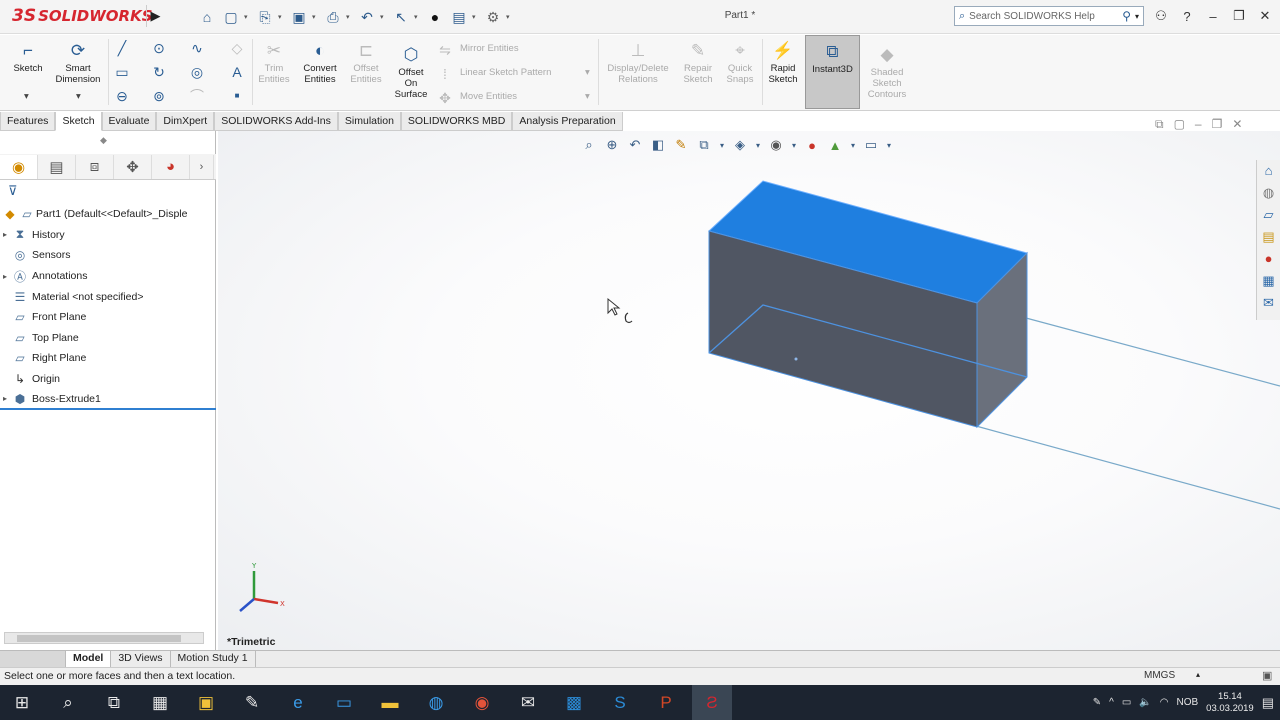 The height and width of the screenshot is (720, 1280). What do you see at coordinates (197, 96) in the screenshot?
I see `fillet-icon: ⌒` at bounding box center [197, 96].